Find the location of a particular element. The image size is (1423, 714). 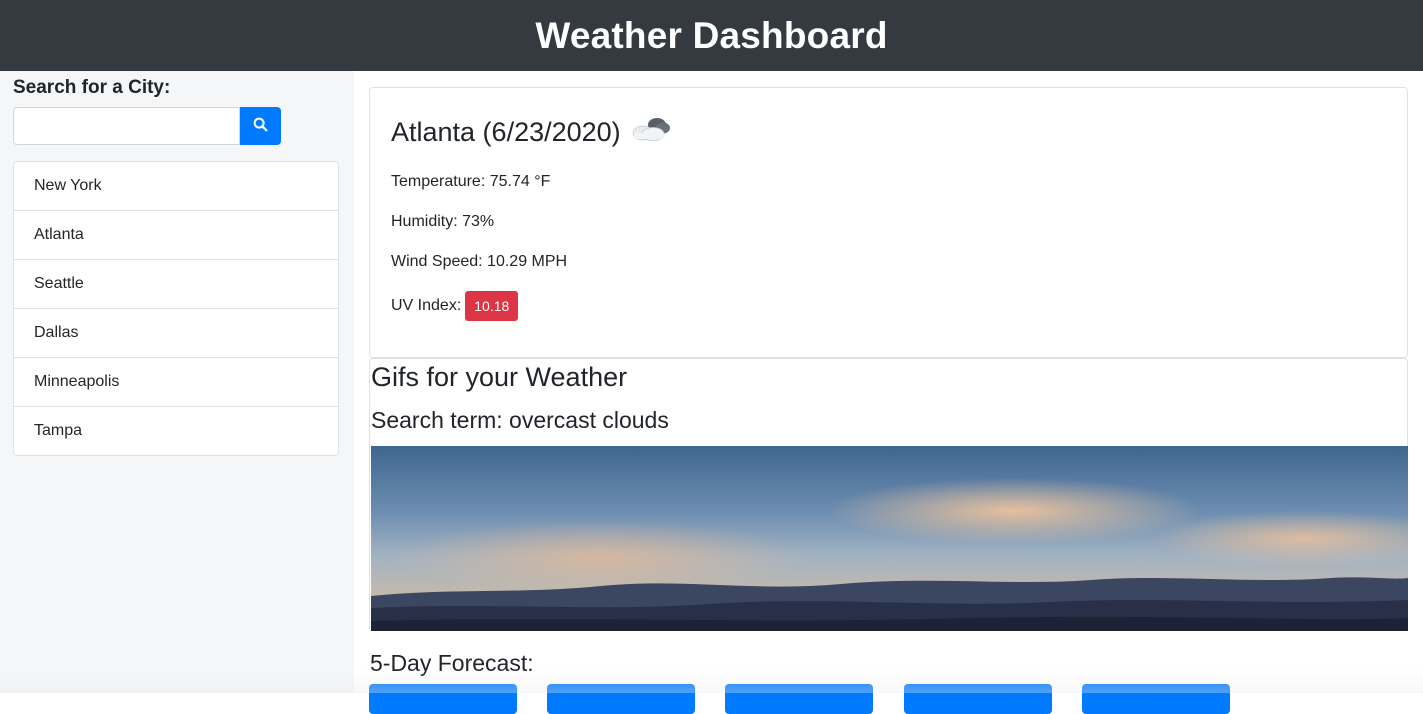

wind-speed-text: Wind Speed: 10.29 MPH is located at coordinates (479, 261).